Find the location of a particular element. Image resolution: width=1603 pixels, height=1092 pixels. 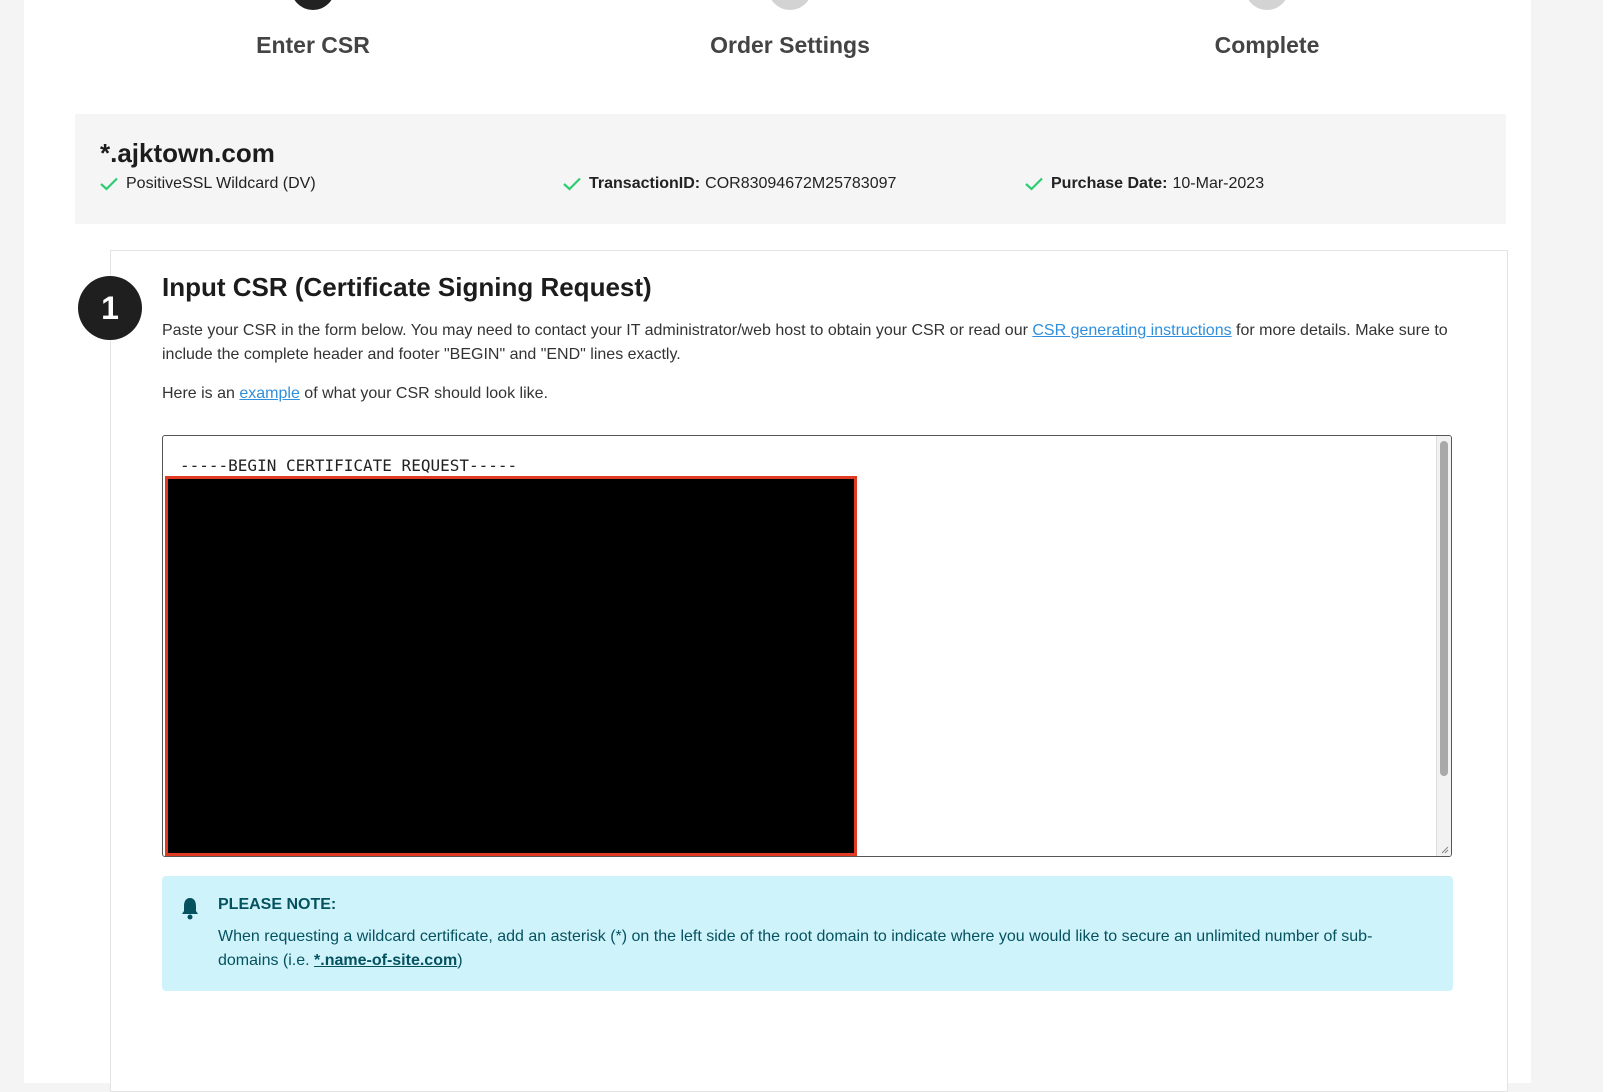

transaction-item: TransactionID: COR83094672M25783097 is located at coordinates (729, 184).